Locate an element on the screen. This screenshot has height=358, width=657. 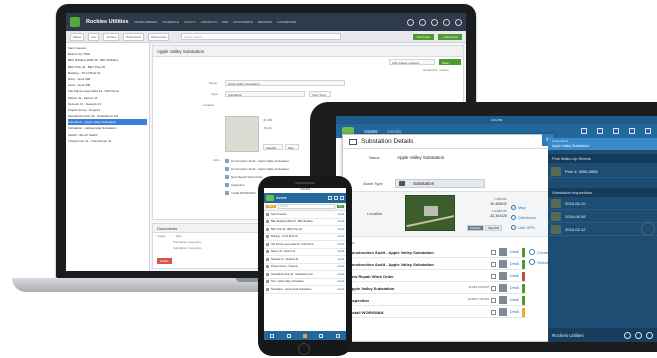
calendar-icon is located at coordinates (616, 131).